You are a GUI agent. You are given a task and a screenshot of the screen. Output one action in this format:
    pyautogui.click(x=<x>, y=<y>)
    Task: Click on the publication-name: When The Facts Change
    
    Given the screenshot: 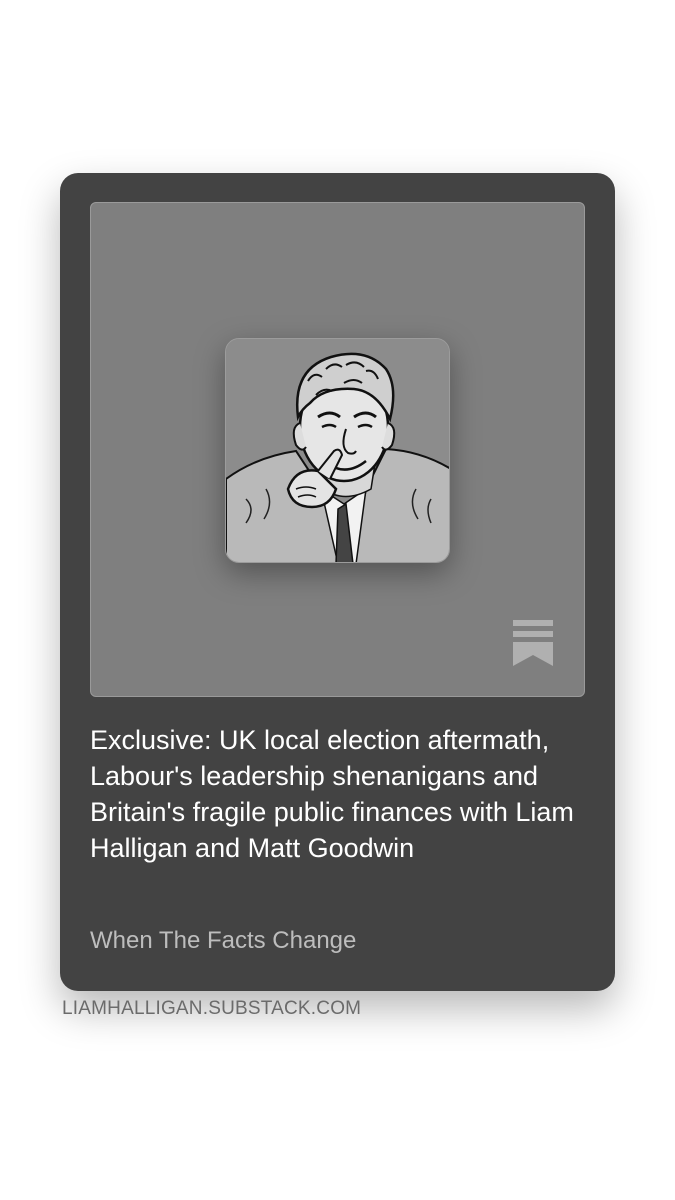 What is the action you would take?
    pyautogui.click(x=223, y=940)
    